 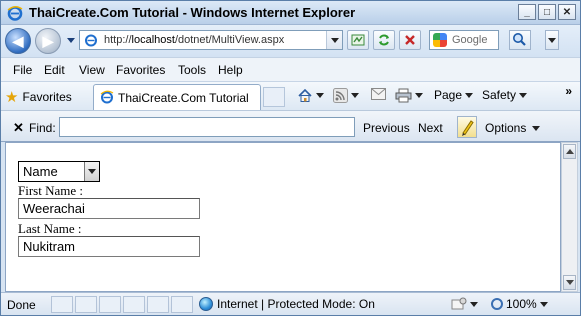 I want to click on toolbar-overflow-button: », so click(x=568, y=91).